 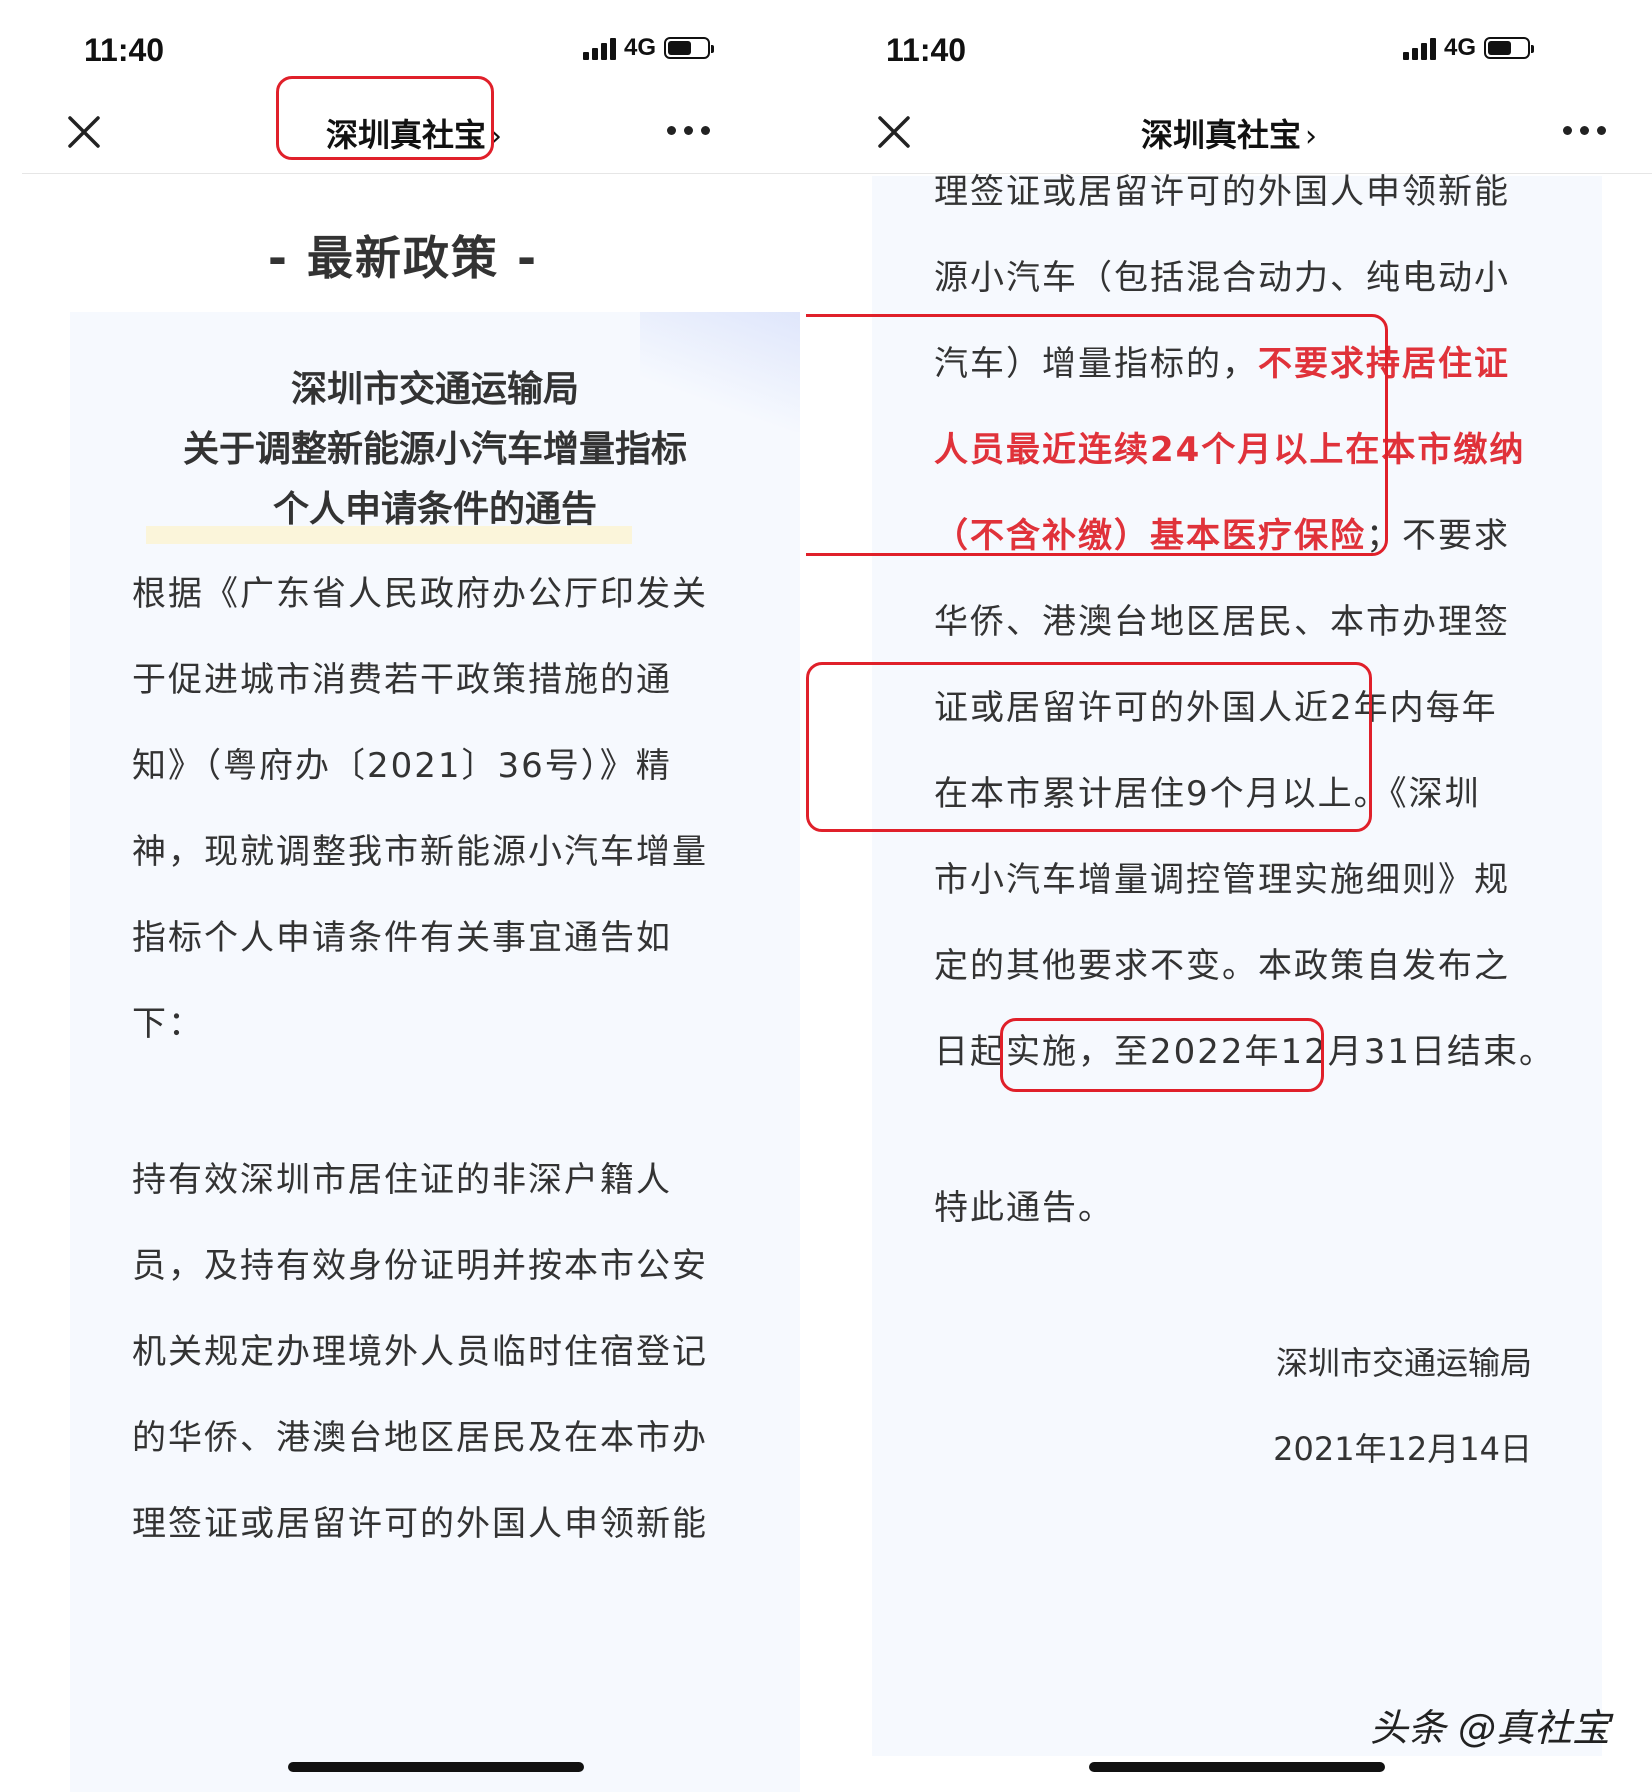 I want to click on notice-heading-line: 关于调整新能源小汽车增量指标, so click(x=434, y=449).